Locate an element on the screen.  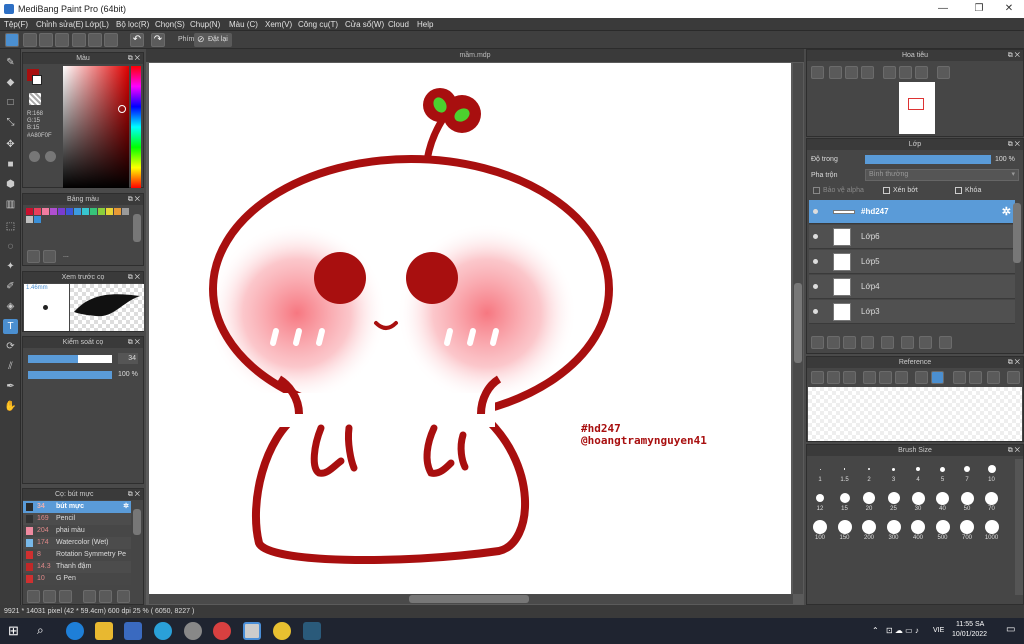
brush-size-option: 7 is located at coordinates (967, 475).